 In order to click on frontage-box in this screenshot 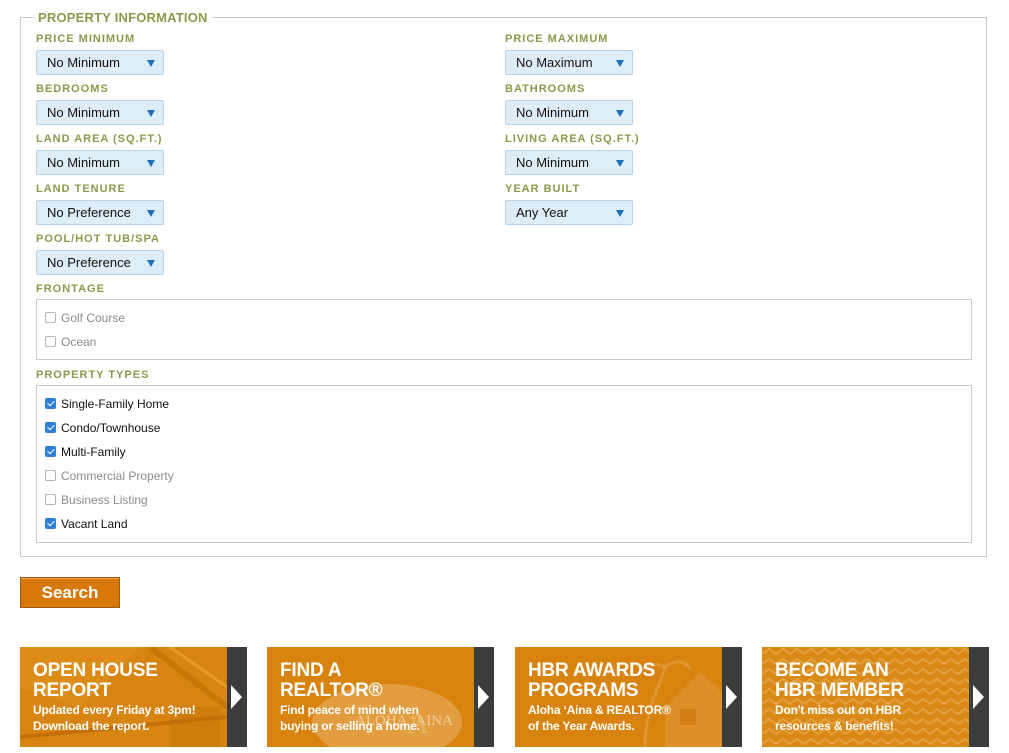, I will do `click(504, 329)`.